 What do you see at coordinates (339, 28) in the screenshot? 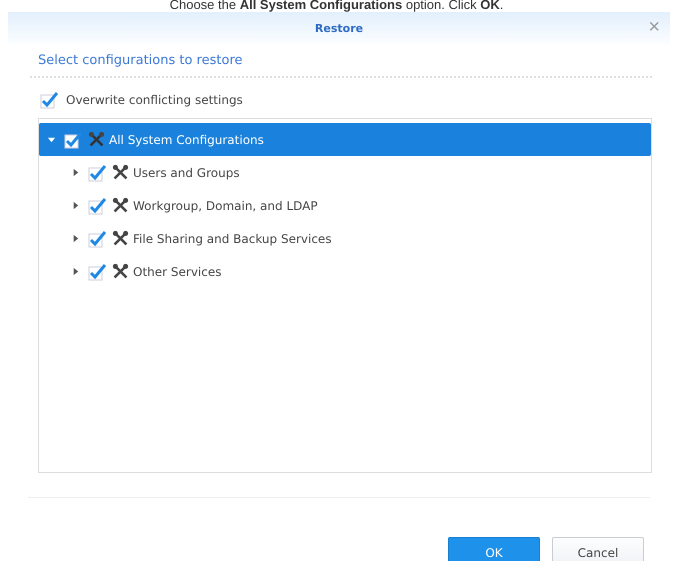
I see `window-title: Restore` at bounding box center [339, 28].